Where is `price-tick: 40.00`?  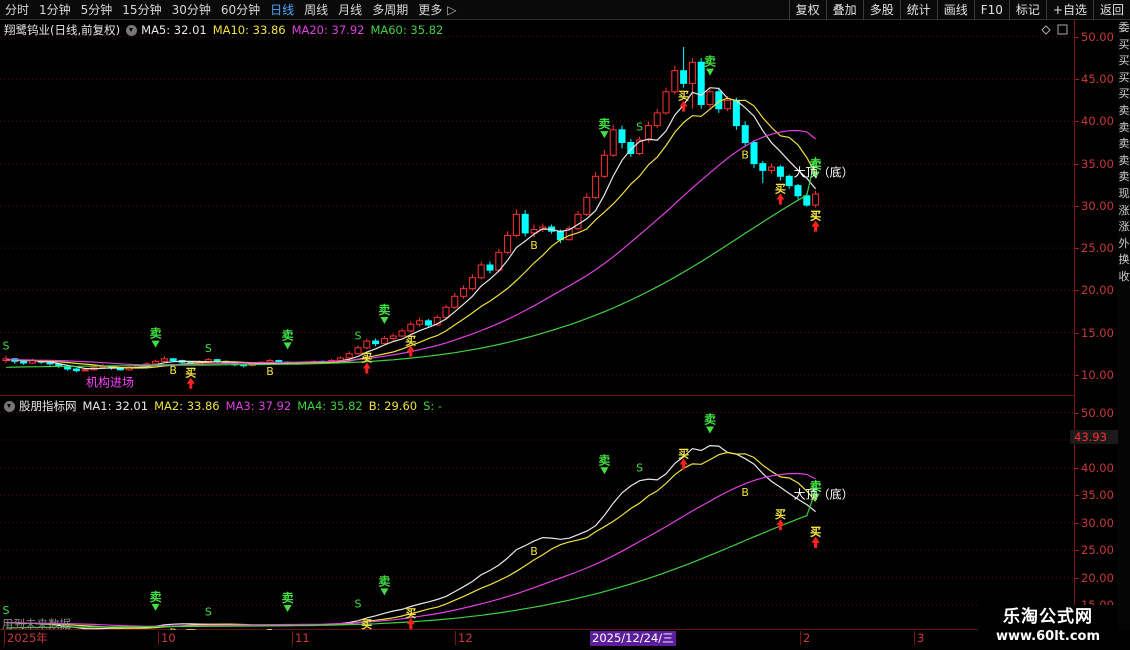
price-tick: 40.00 is located at coordinates (1094, 121).